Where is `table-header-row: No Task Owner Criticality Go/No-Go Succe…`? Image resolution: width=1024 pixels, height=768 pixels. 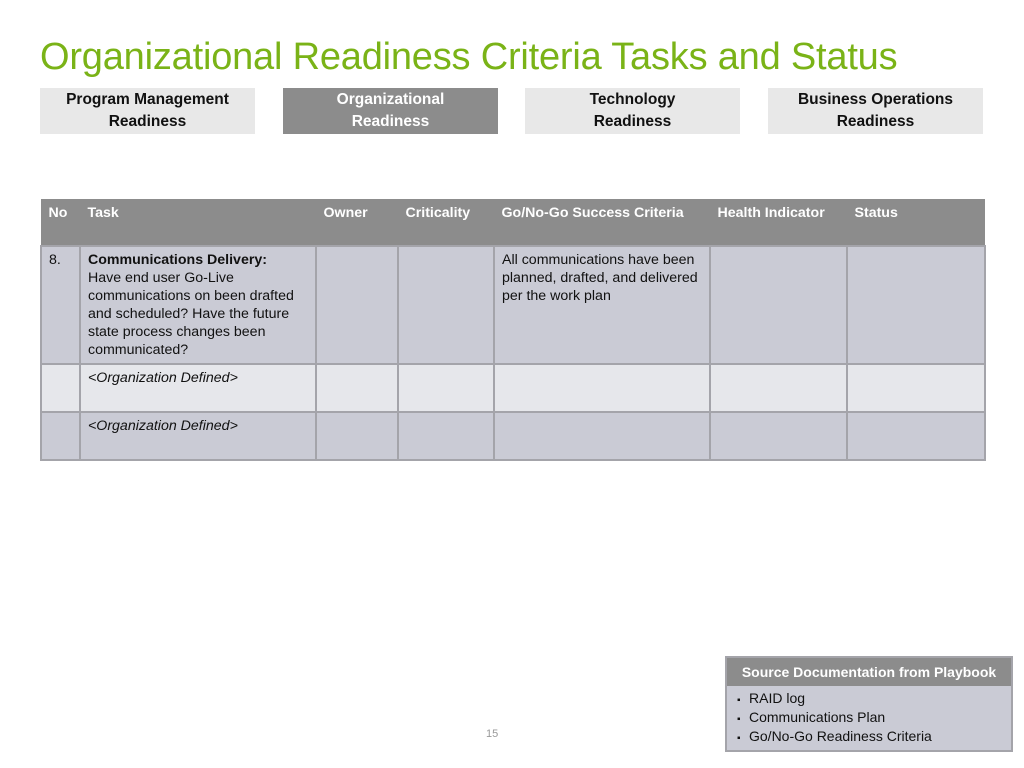 table-header-row: No Task Owner Criticality Go/No-Go Succe… is located at coordinates (512, 222).